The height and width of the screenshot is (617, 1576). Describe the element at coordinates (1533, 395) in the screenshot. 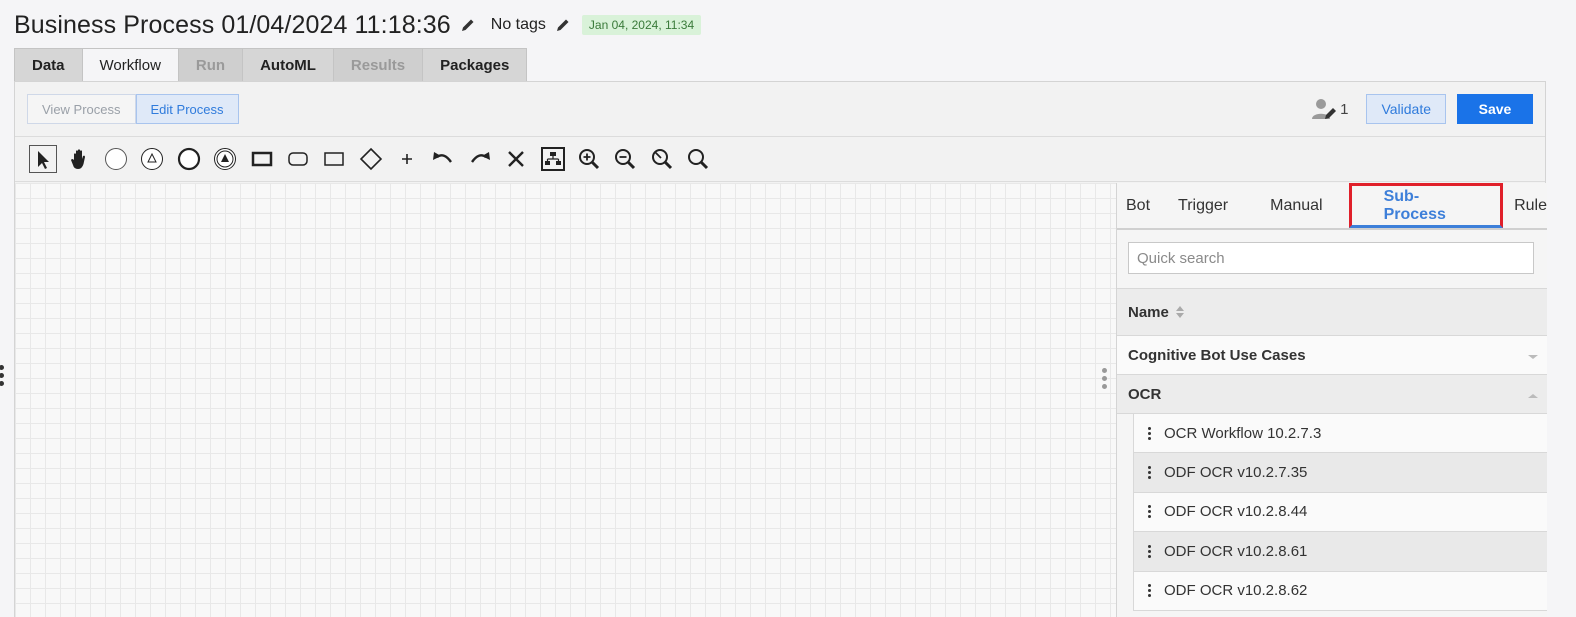

I see `chevron-up-icon` at that location.